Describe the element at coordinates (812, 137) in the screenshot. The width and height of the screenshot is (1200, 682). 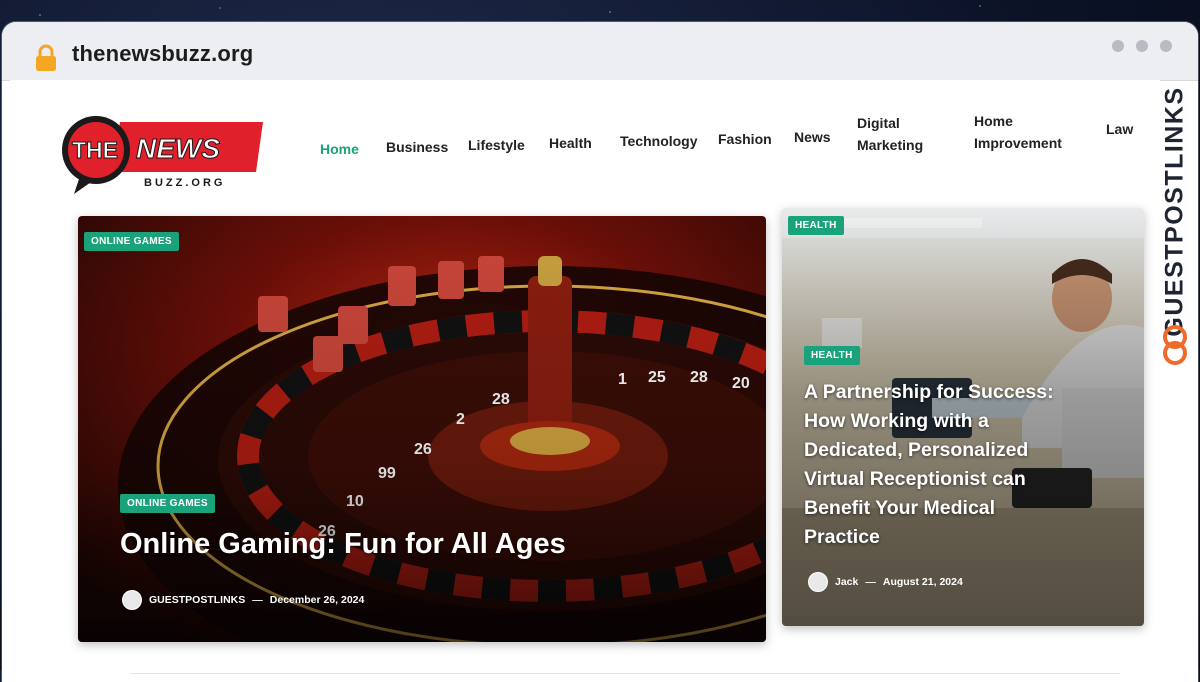
I see `nav-item-news: News` at that location.